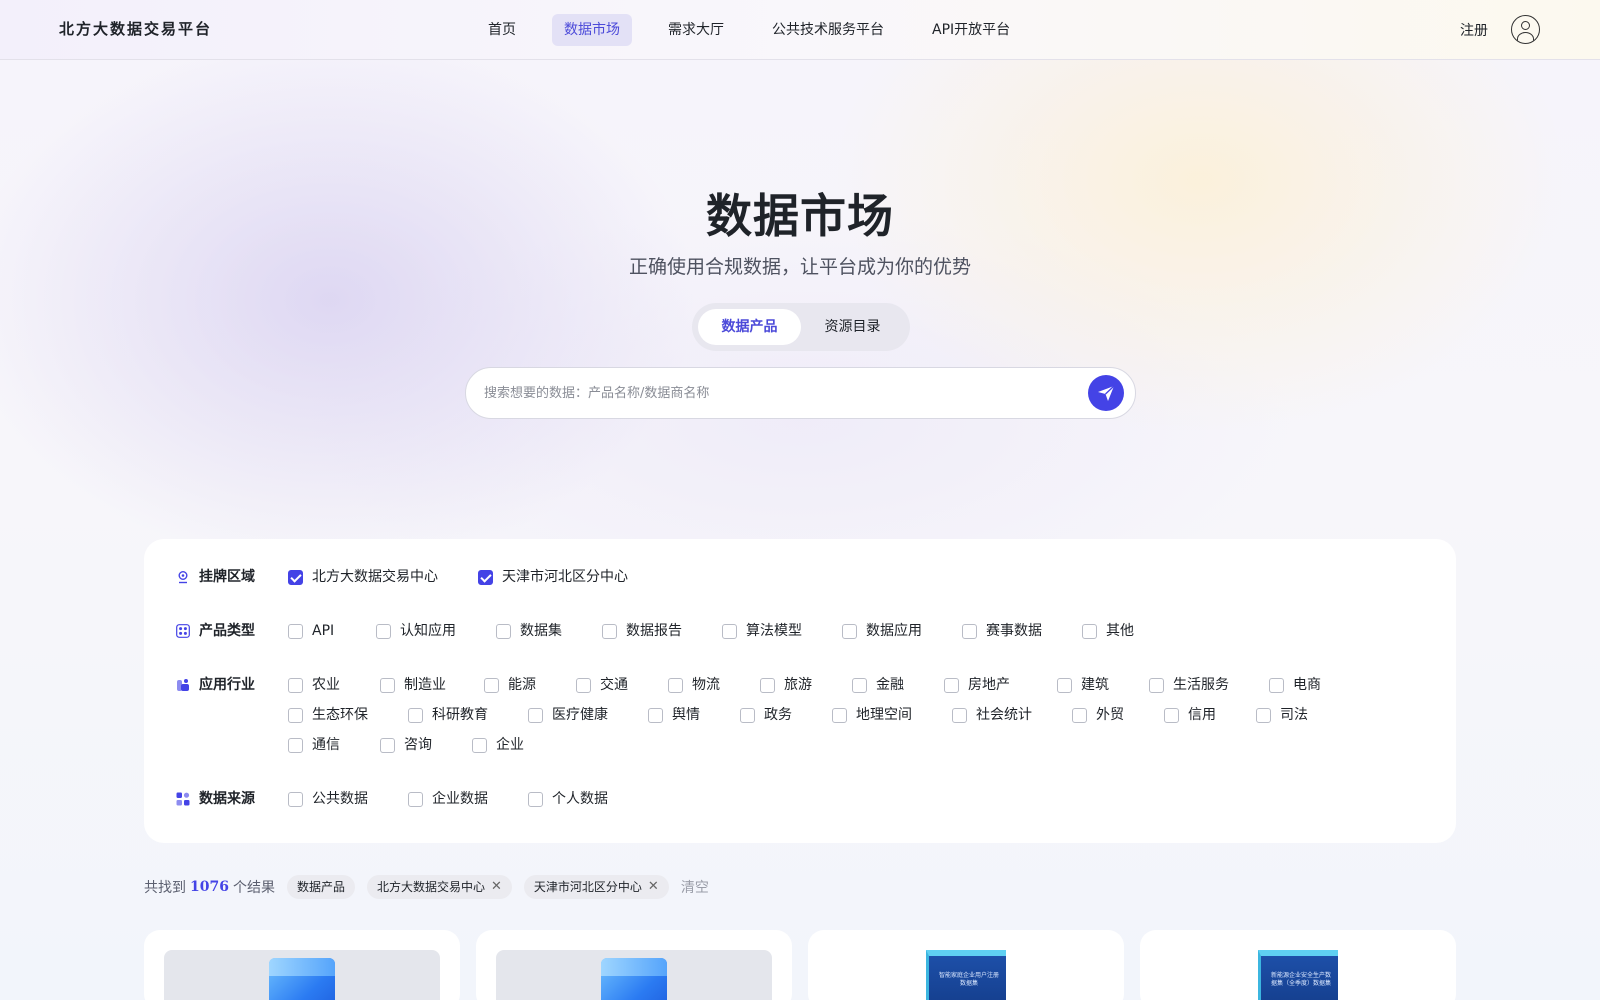 The height and width of the screenshot is (1000, 1600). I want to click on clear-filters-button: 清空, so click(695, 887).